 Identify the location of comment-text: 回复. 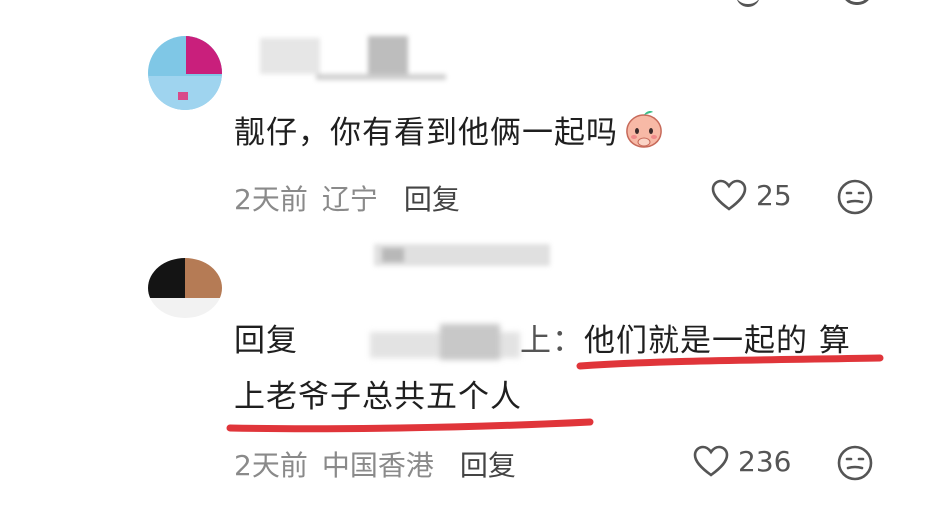
(266, 341).